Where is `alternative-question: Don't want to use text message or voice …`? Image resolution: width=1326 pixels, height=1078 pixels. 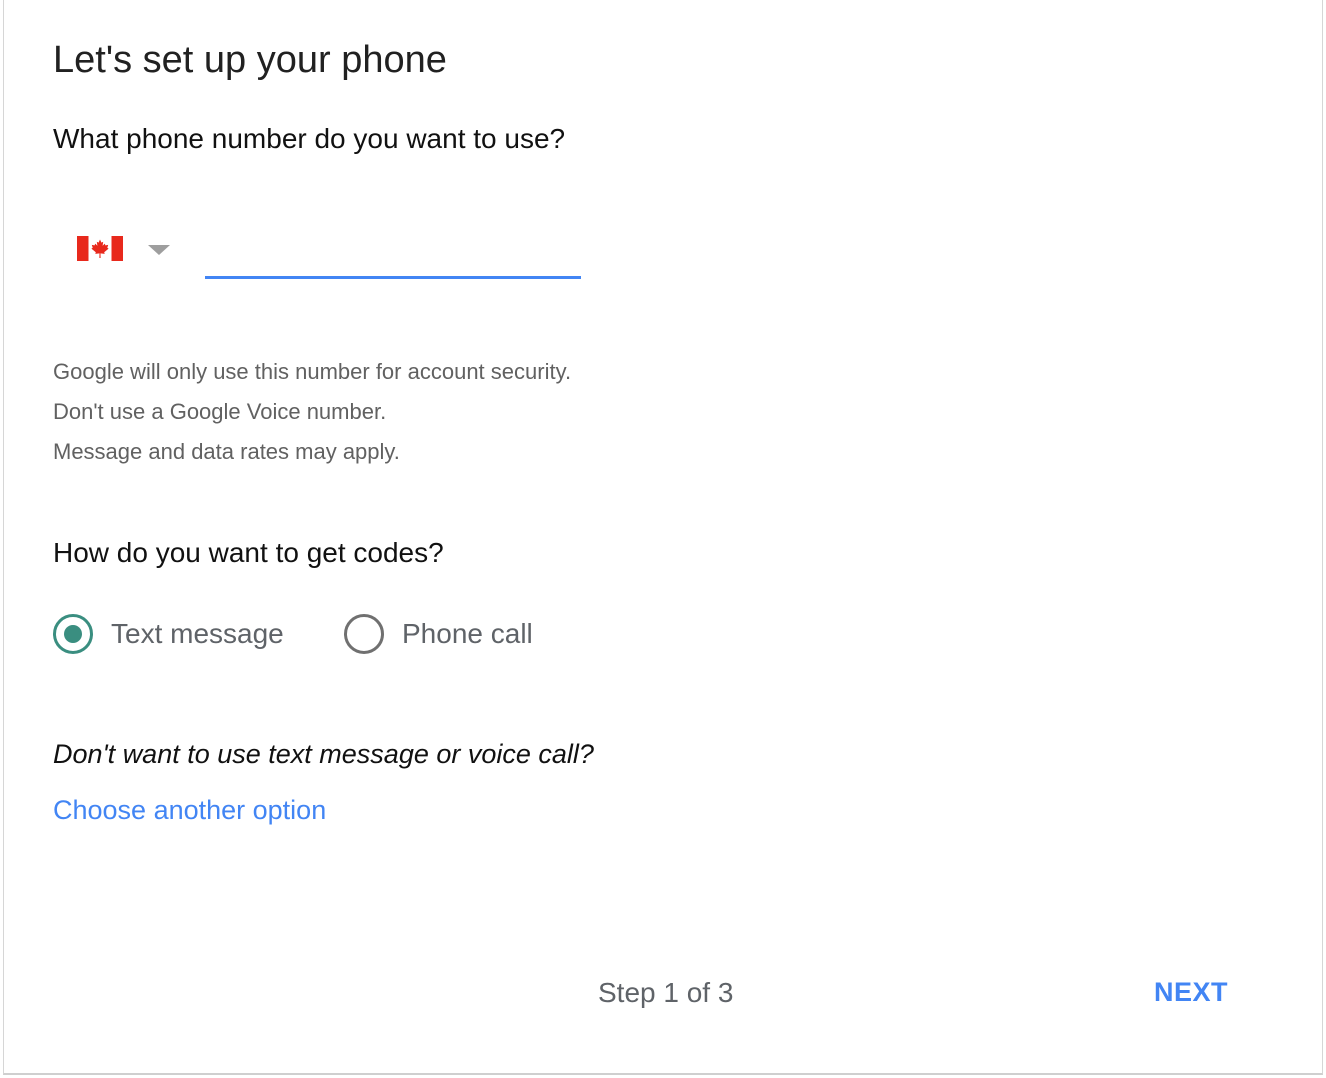
alternative-question: Don't want to use text message or voice … is located at coordinates (323, 754).